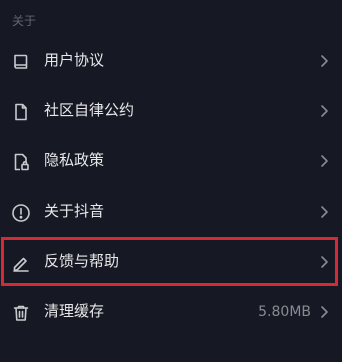 The width and height of the screenshot is (342, 362). What do you see at coordinates (21, 313) in the screenshot?
I see `trash-icon` at bounding box center [21, 313].